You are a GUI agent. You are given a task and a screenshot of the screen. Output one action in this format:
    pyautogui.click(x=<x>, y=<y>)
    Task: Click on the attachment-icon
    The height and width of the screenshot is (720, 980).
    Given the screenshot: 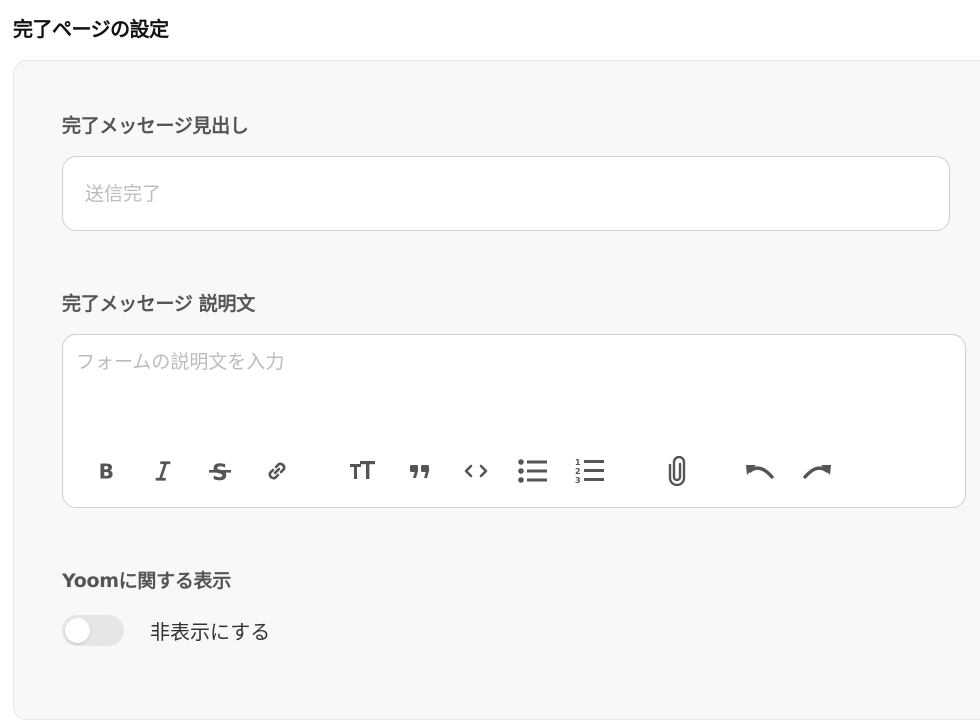 What is the action you would take?
    pyautogui.click(x=677, y=471)
    